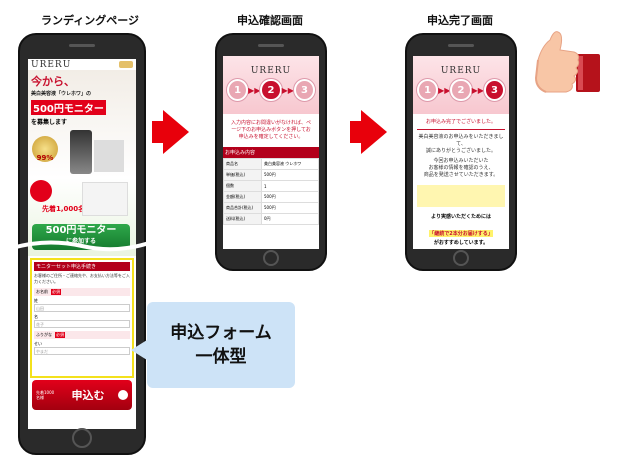 The image size is (630, 465). Describe the element at coordinates (88, 395) in the screenshot. I see `bottom-cta-label: 申込む` at that location.